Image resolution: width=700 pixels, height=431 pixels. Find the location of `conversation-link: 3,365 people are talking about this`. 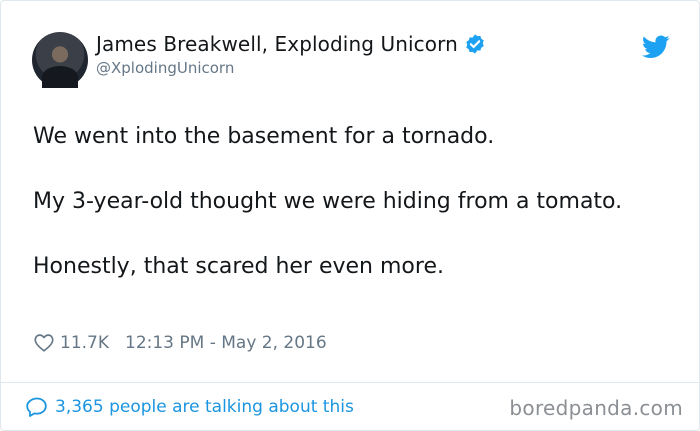

conversation-link: 3,365 people are talking about this is located at coordinates (189, 407).